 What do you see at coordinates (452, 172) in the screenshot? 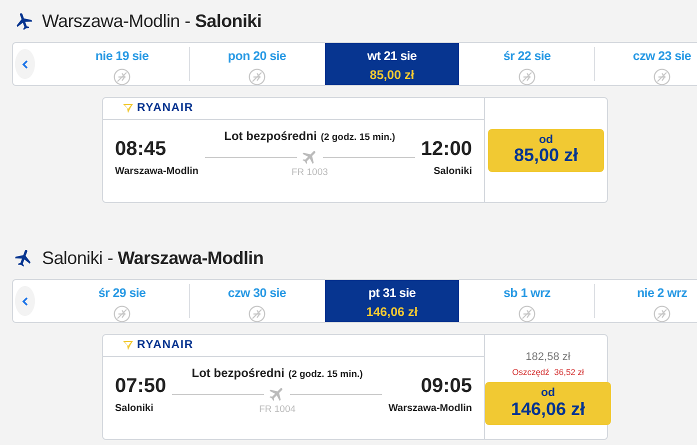
I see `arrival-city: Saloniki` at bounding box center [452, 172].